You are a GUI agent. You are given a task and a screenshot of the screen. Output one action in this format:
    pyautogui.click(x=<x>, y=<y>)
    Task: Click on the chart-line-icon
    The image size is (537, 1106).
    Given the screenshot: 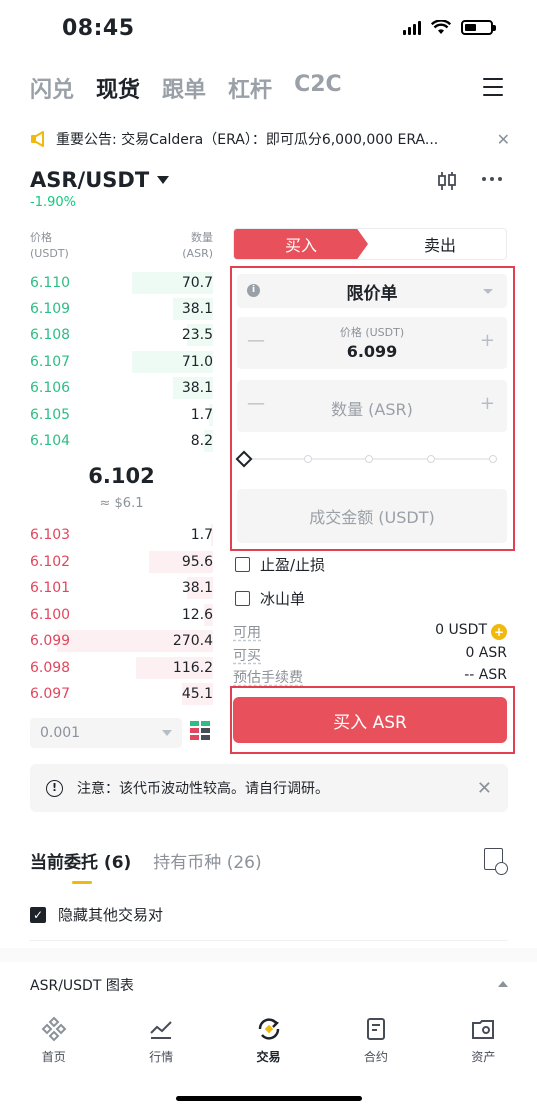 What is the action you would take?
    pyautogui.click(x=161, y=1030)
    